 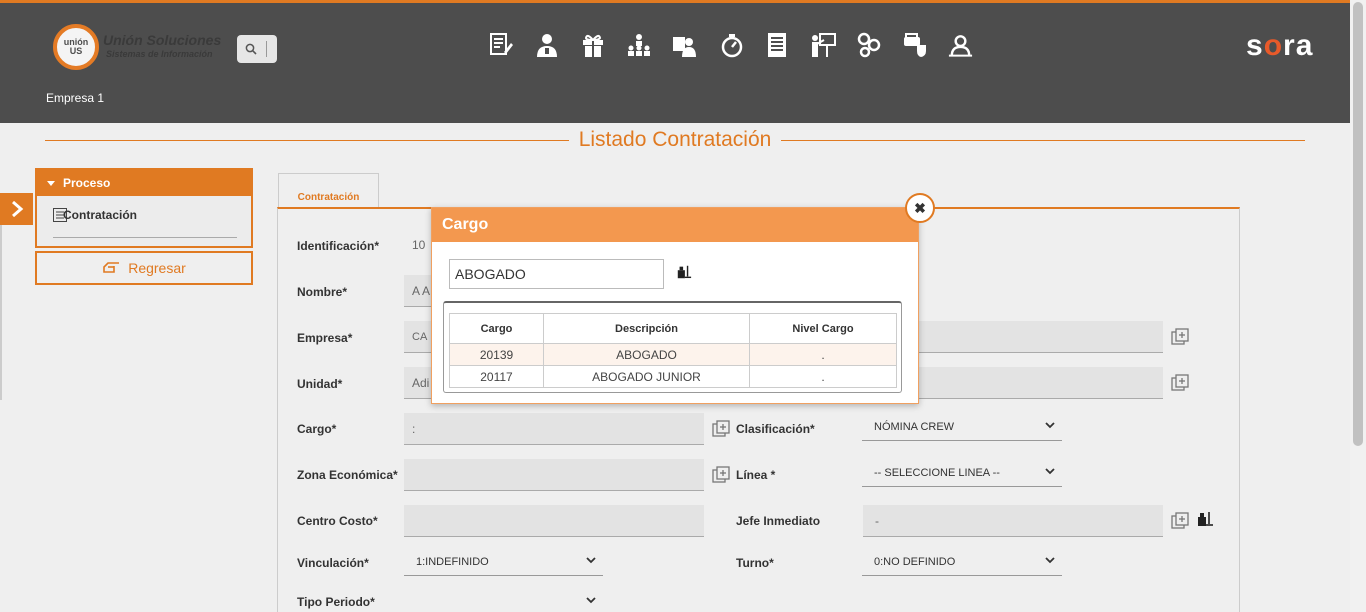 What do you see at coordinates (100, 215) in the screenshot?
I see `sidebar-item-label: Contratación` at bounding box center [100, 215].